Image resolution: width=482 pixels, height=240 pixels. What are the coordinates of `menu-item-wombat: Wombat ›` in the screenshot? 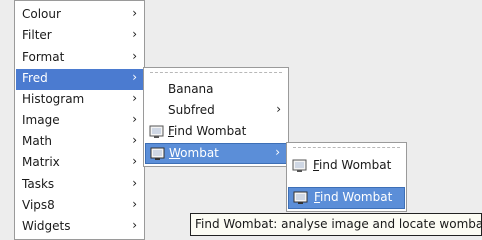 It's located at (216, 153).